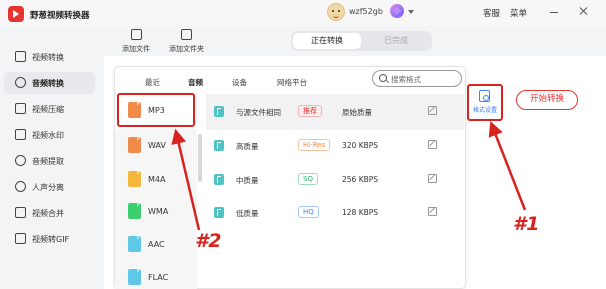 The width and height of the screenshot is (606, 289). What do you see at coordinates (134, 145) in the screenshot?
I see `wav-file-icon` at bounding box center [134, 145].